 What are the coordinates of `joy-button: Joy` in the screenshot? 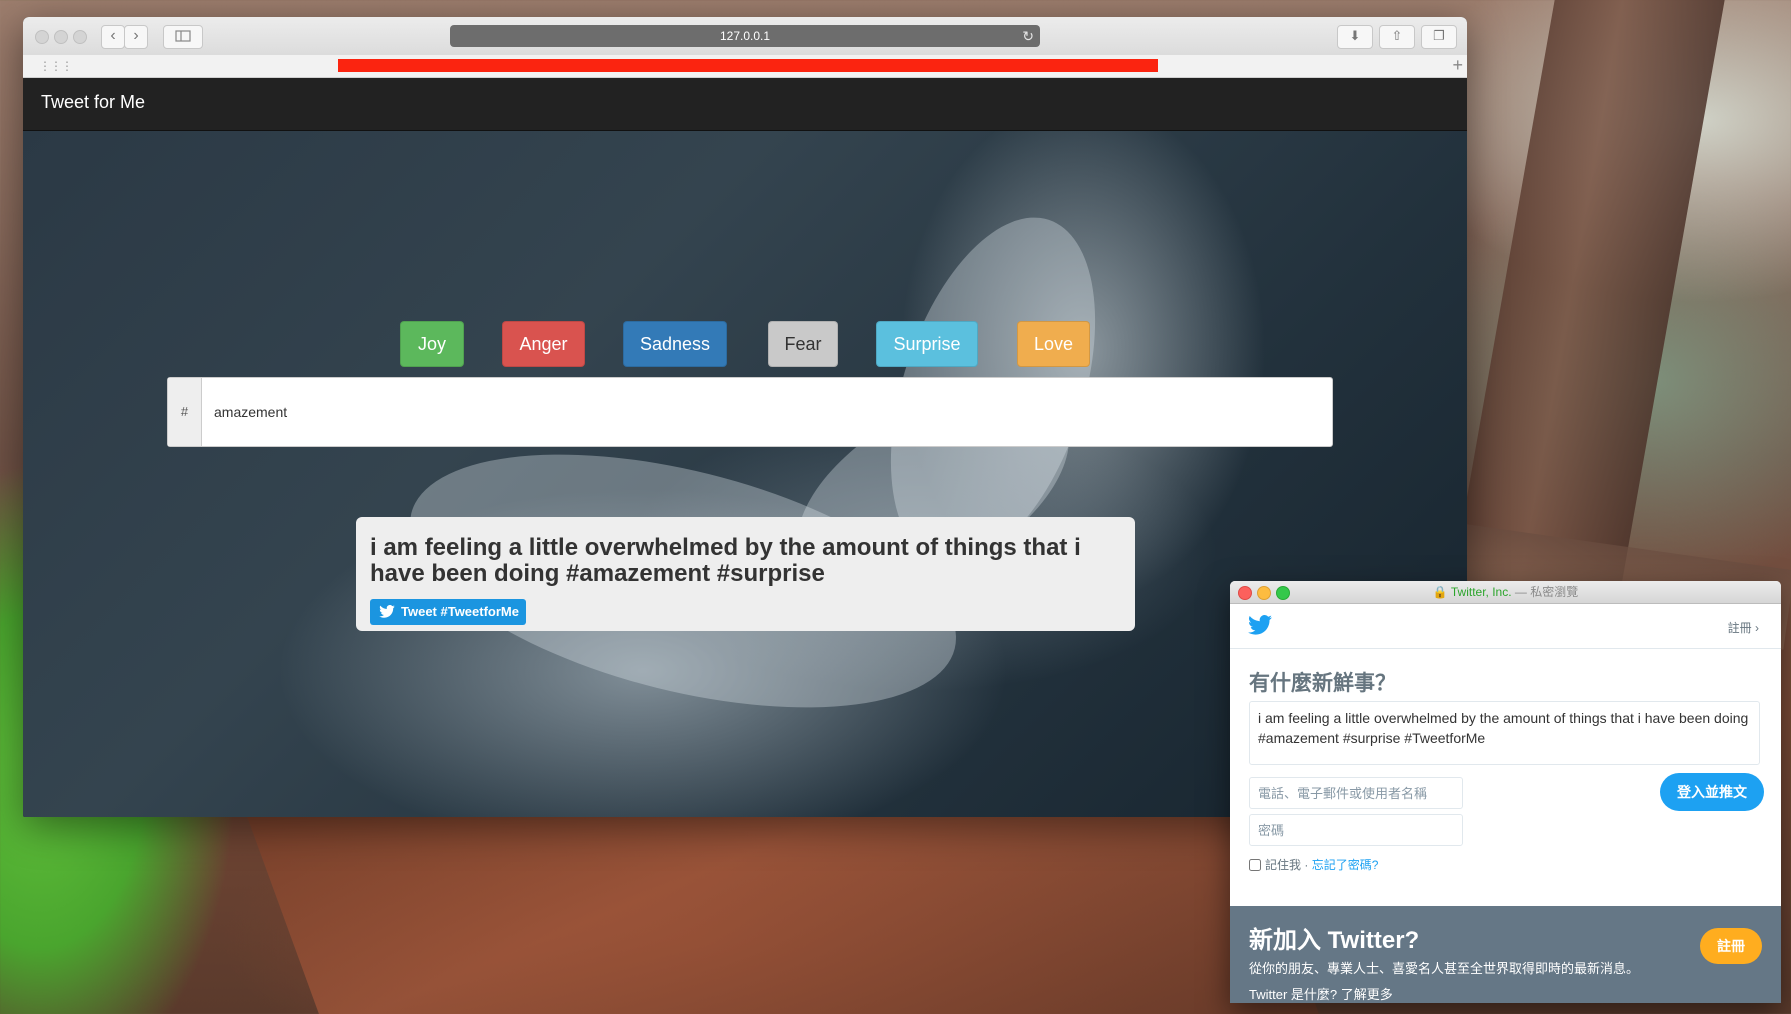 It's located at (432, 344).